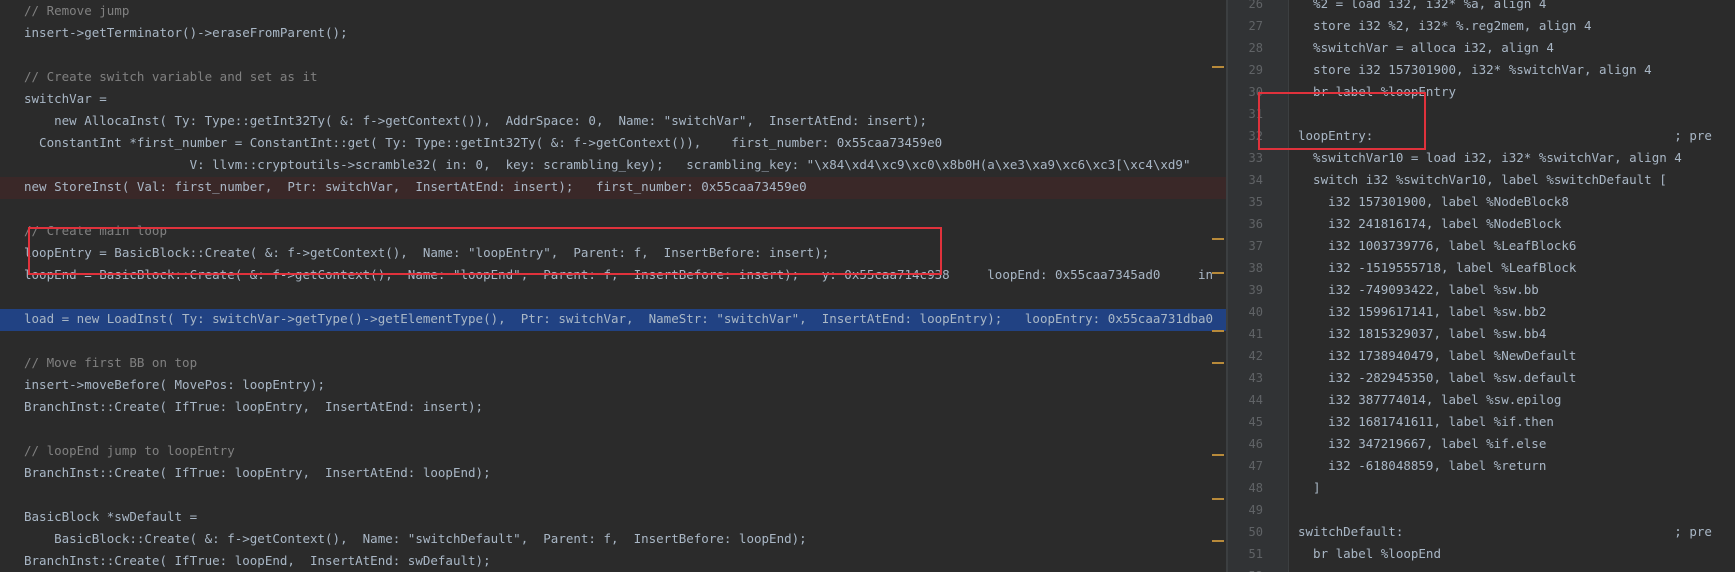 The width and height of the screenshot is (1735, 572). What do you see at coordinates (1369, 554) in the screenshot?
I see `ir-line: br label %loopEnd` at bounding box center [1369, 554].